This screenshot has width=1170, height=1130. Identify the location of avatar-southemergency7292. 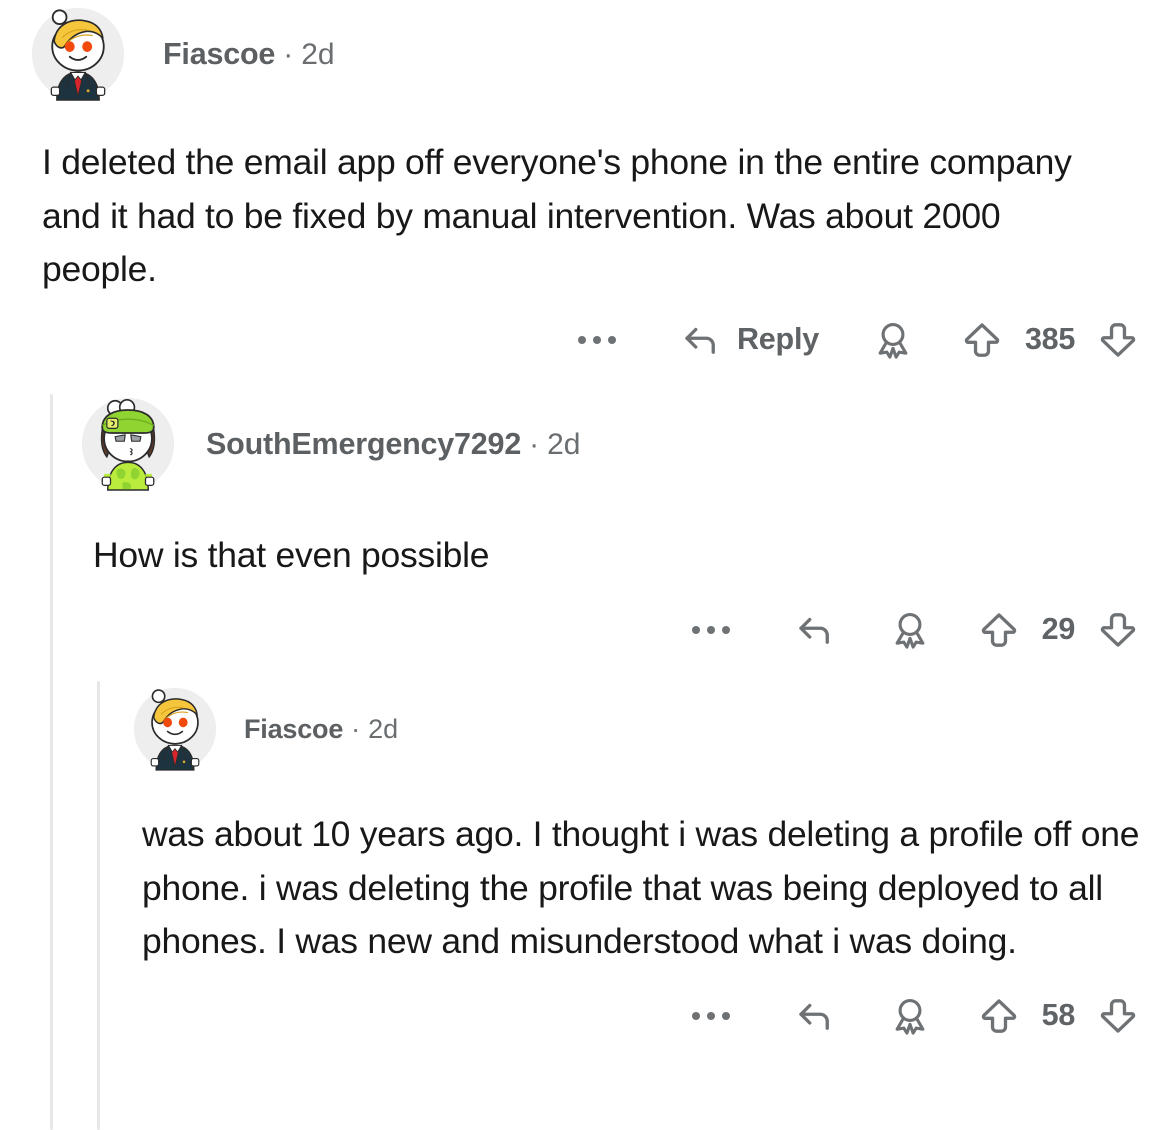
(128, 444).